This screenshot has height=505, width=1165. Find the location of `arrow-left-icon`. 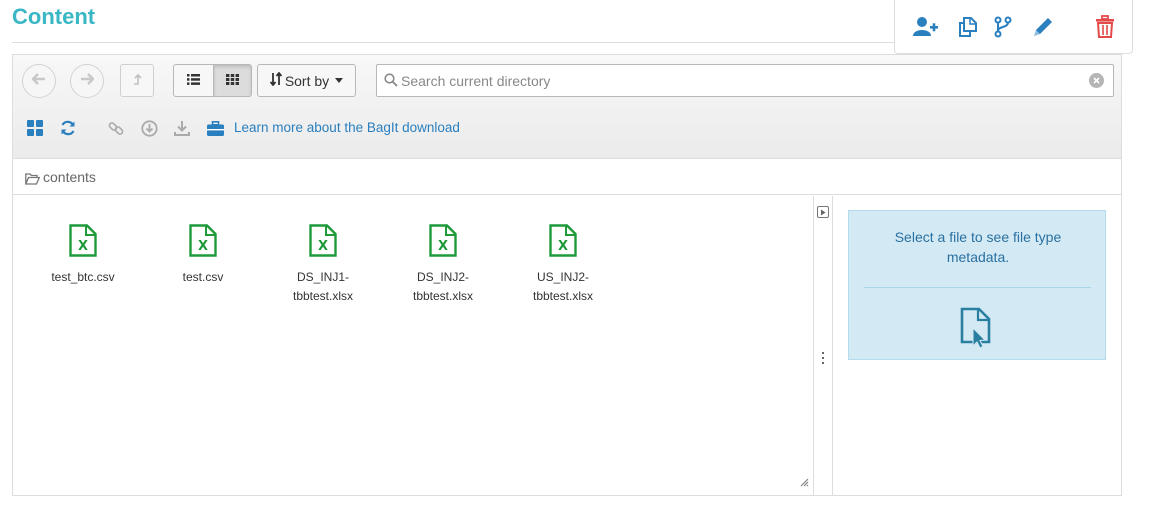

arrow-left-icon is located at coordinates (38, 81).